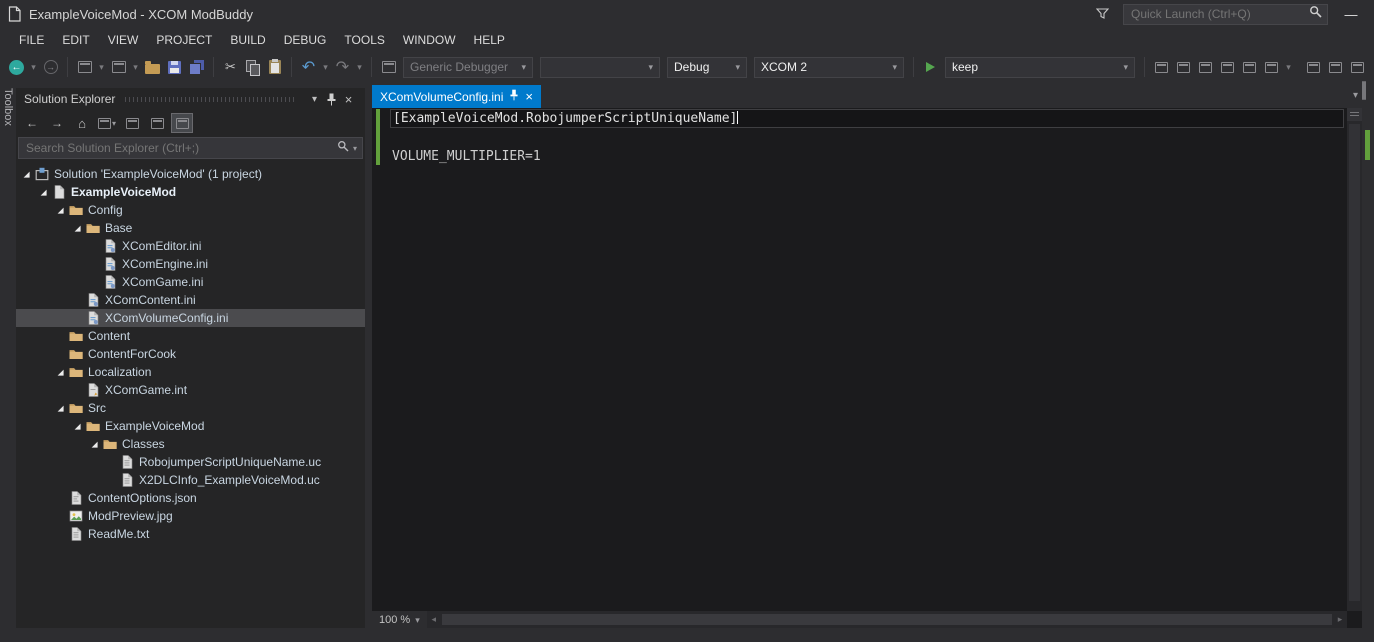  I want to click on quick-launch-input, so click(1217, 14).